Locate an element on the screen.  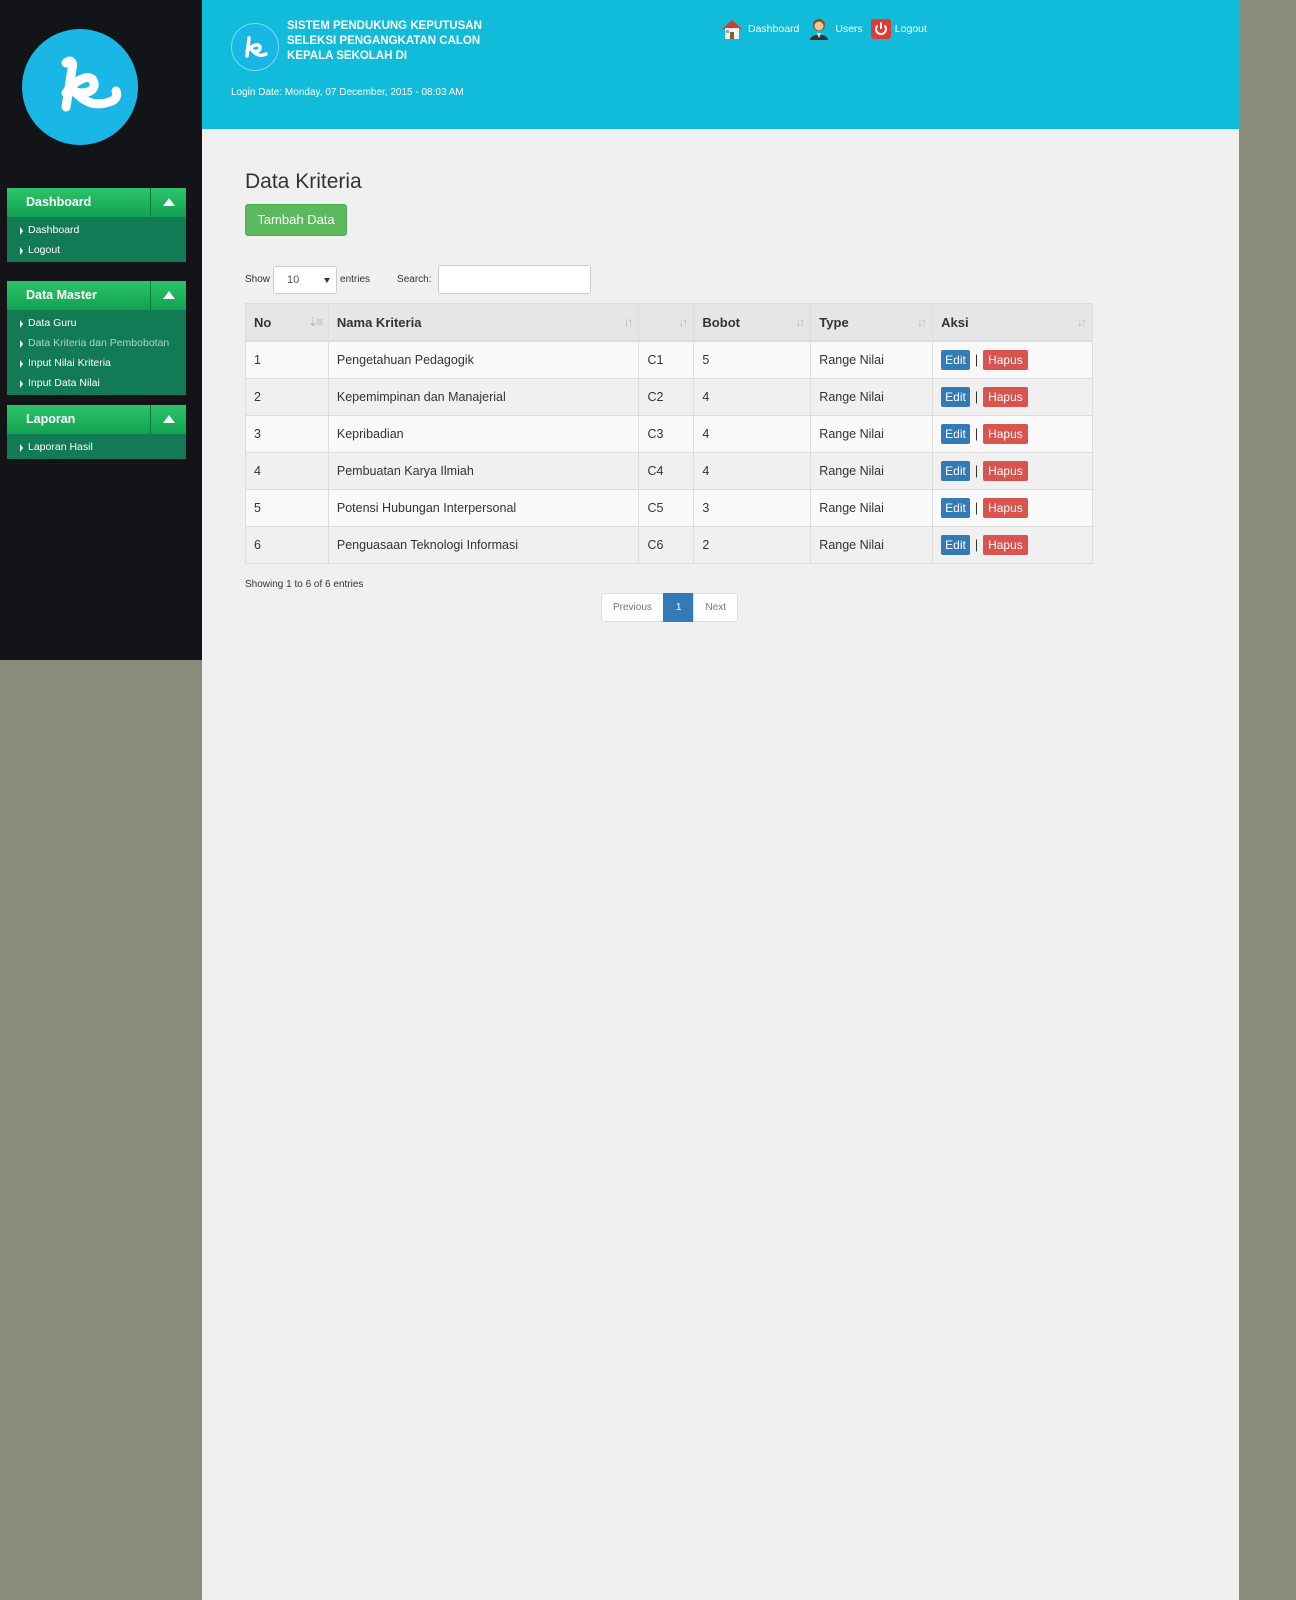
table-controls: Show 10 entries Search: is located at coordinates (418, 279).